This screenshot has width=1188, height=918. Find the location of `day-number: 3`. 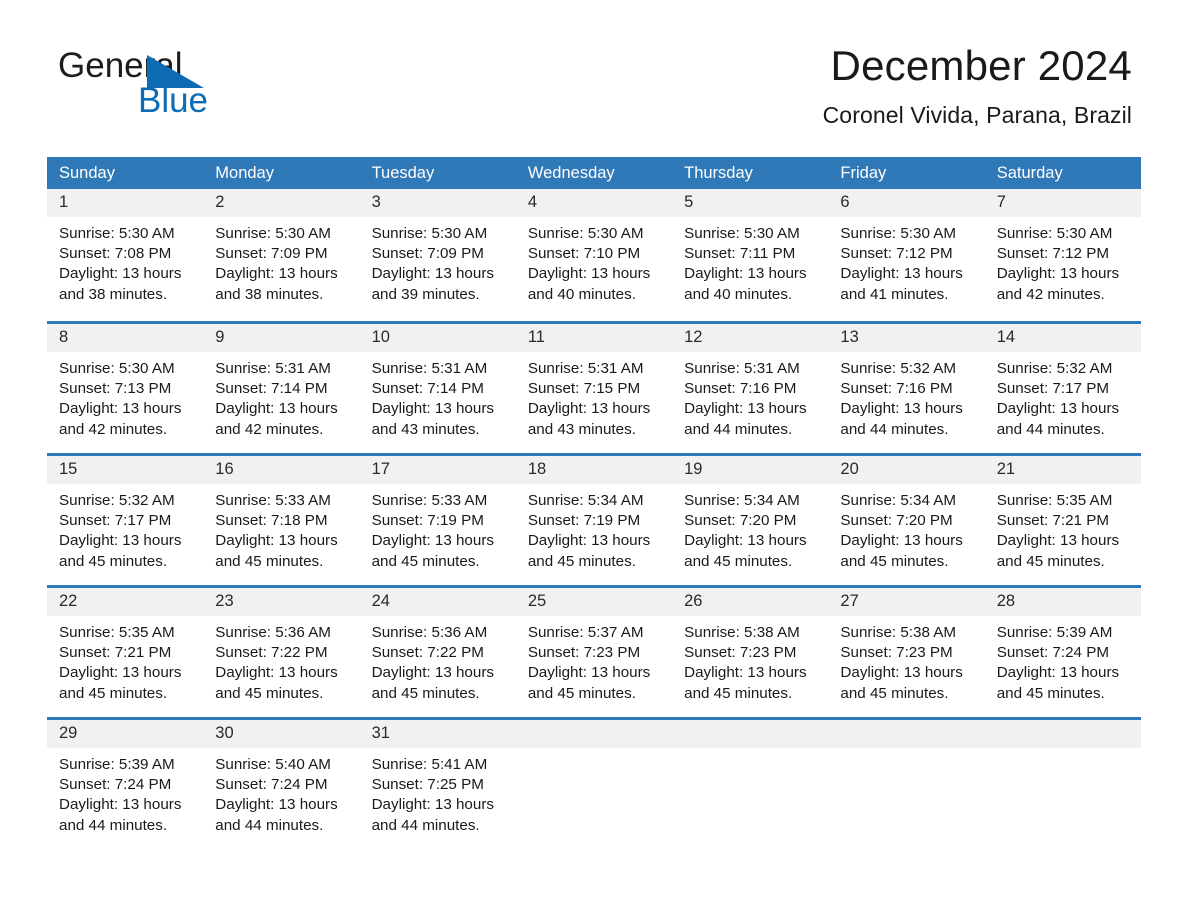

day-number: 3 is located at coordinates (437, 203).